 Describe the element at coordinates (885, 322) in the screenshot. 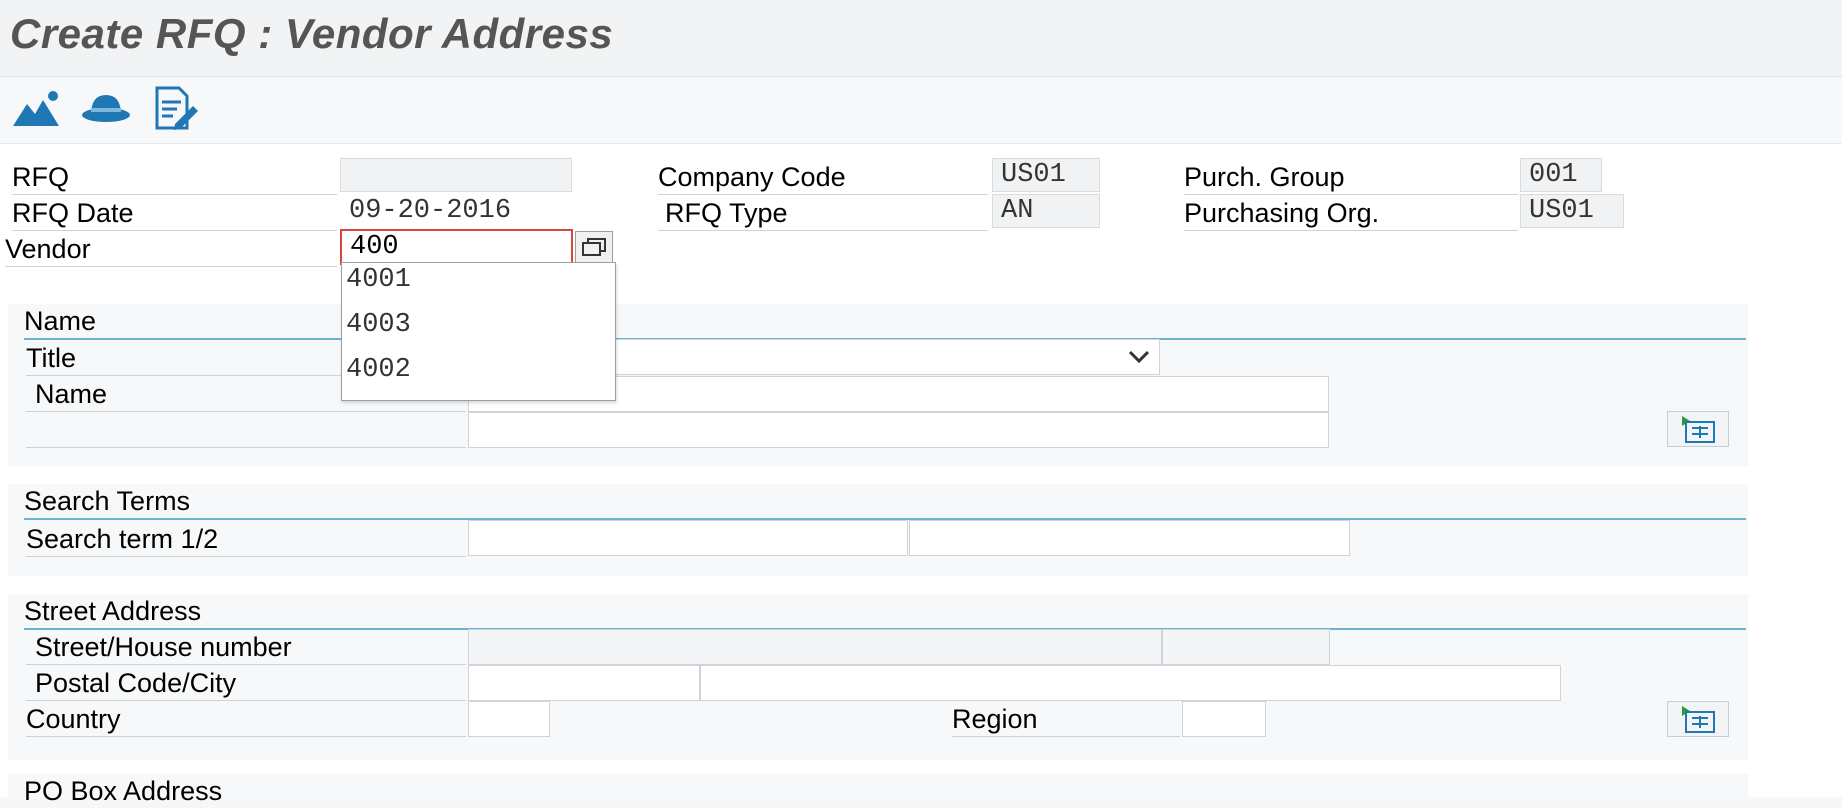

I see `name-section-heading: Name` at that location.